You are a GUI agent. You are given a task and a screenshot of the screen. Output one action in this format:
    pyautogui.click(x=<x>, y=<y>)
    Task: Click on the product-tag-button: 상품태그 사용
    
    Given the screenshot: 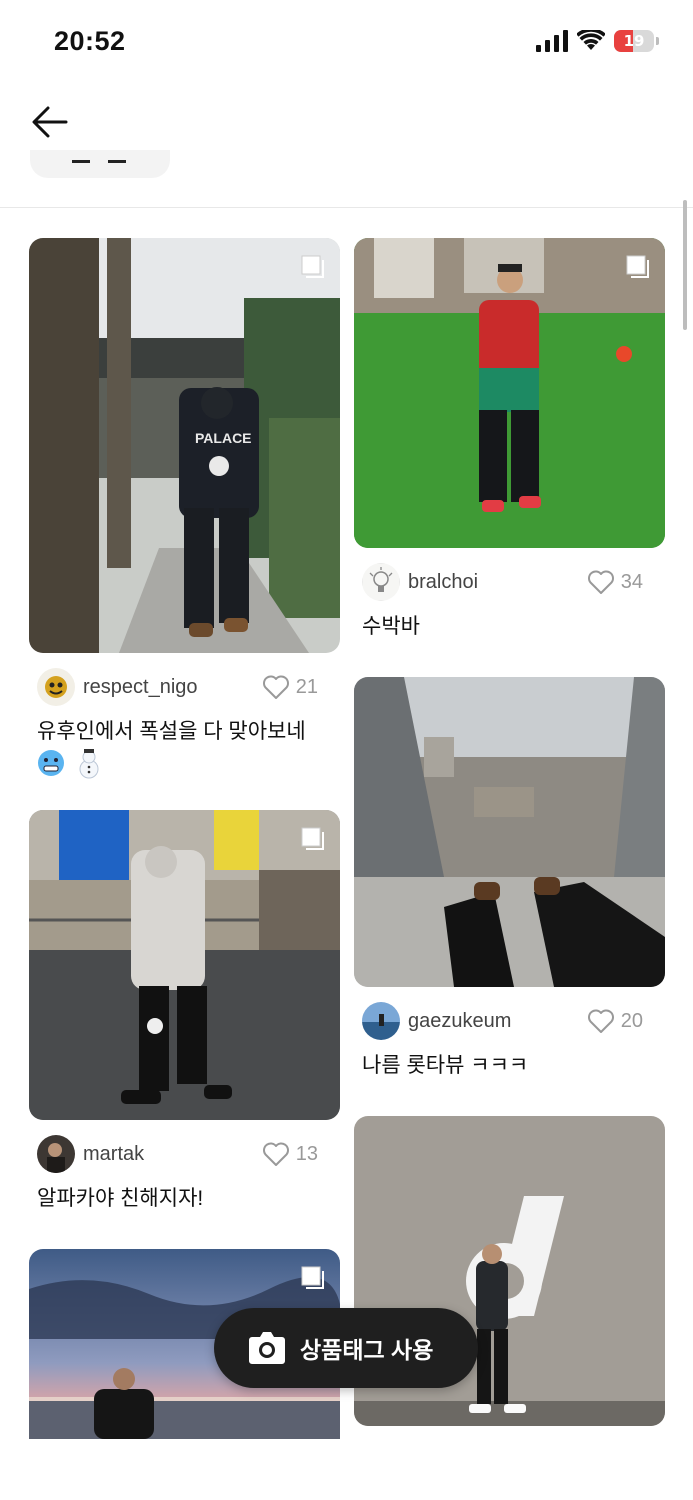 What is the action you would take?
    pyautogui.click(x=346, y=1348)
    